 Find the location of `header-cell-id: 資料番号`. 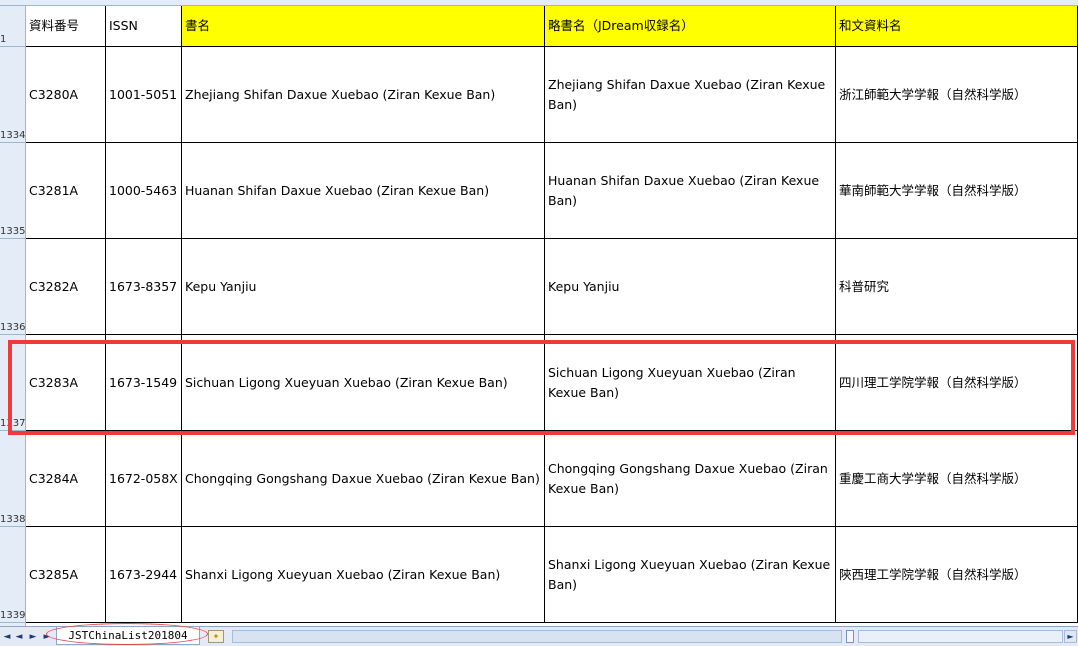

header-cell-id: 資料番号 is located at coordinates (66, 26).